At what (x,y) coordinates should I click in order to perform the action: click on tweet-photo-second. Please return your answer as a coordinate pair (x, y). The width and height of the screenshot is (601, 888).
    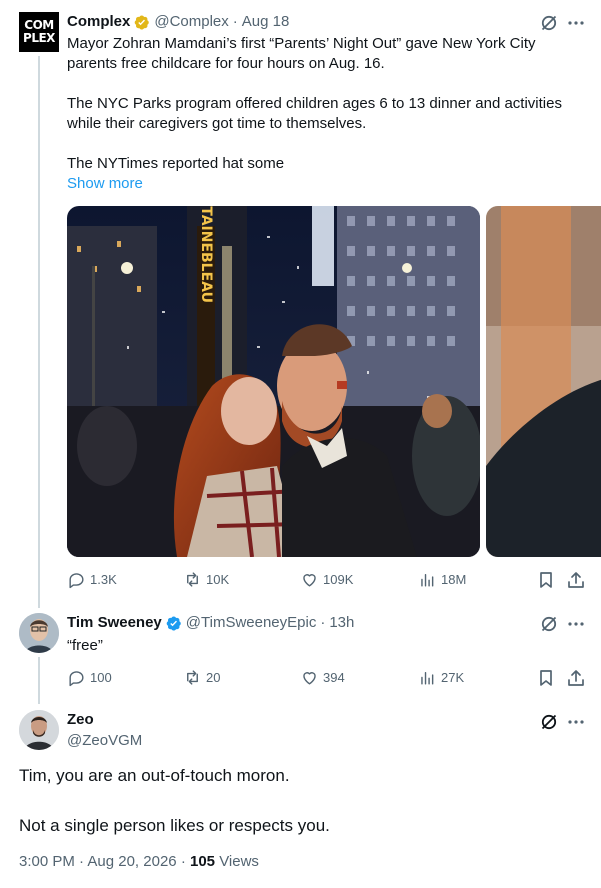
    Looking at the image, I should click on (543, 381).